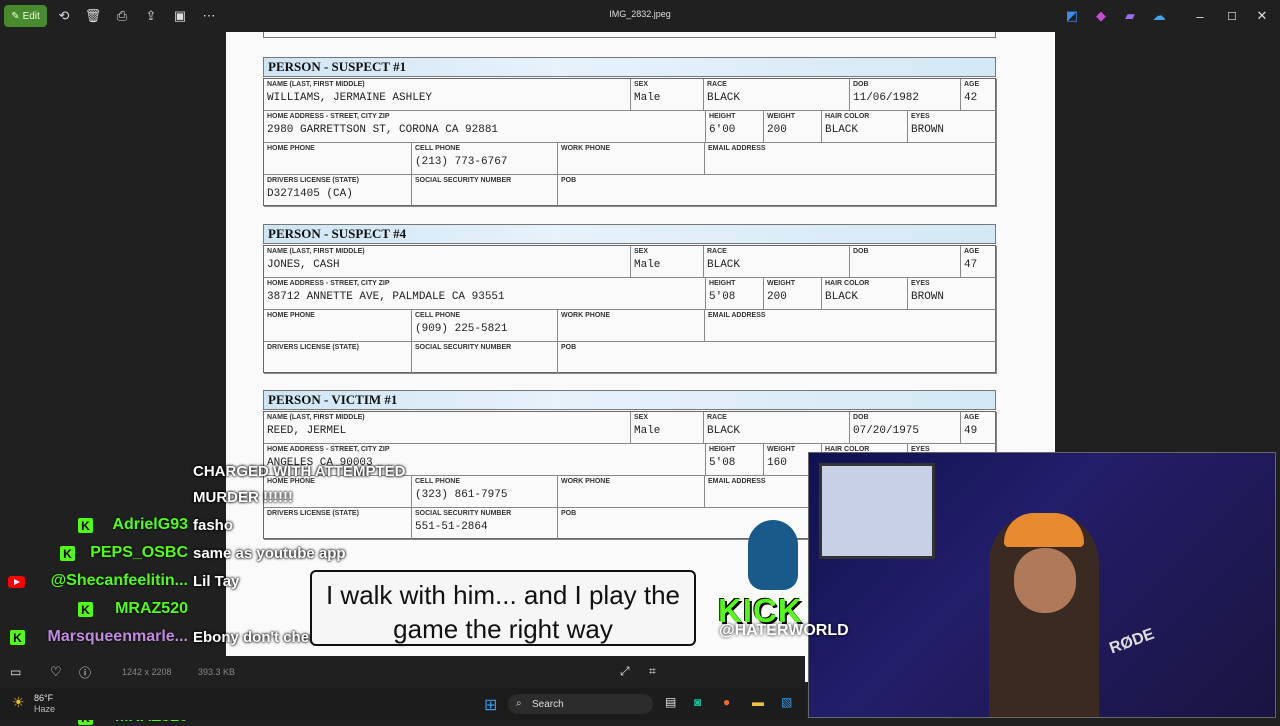  I want to click on taskbar-search: ⌕ Search, so click(580, 704).